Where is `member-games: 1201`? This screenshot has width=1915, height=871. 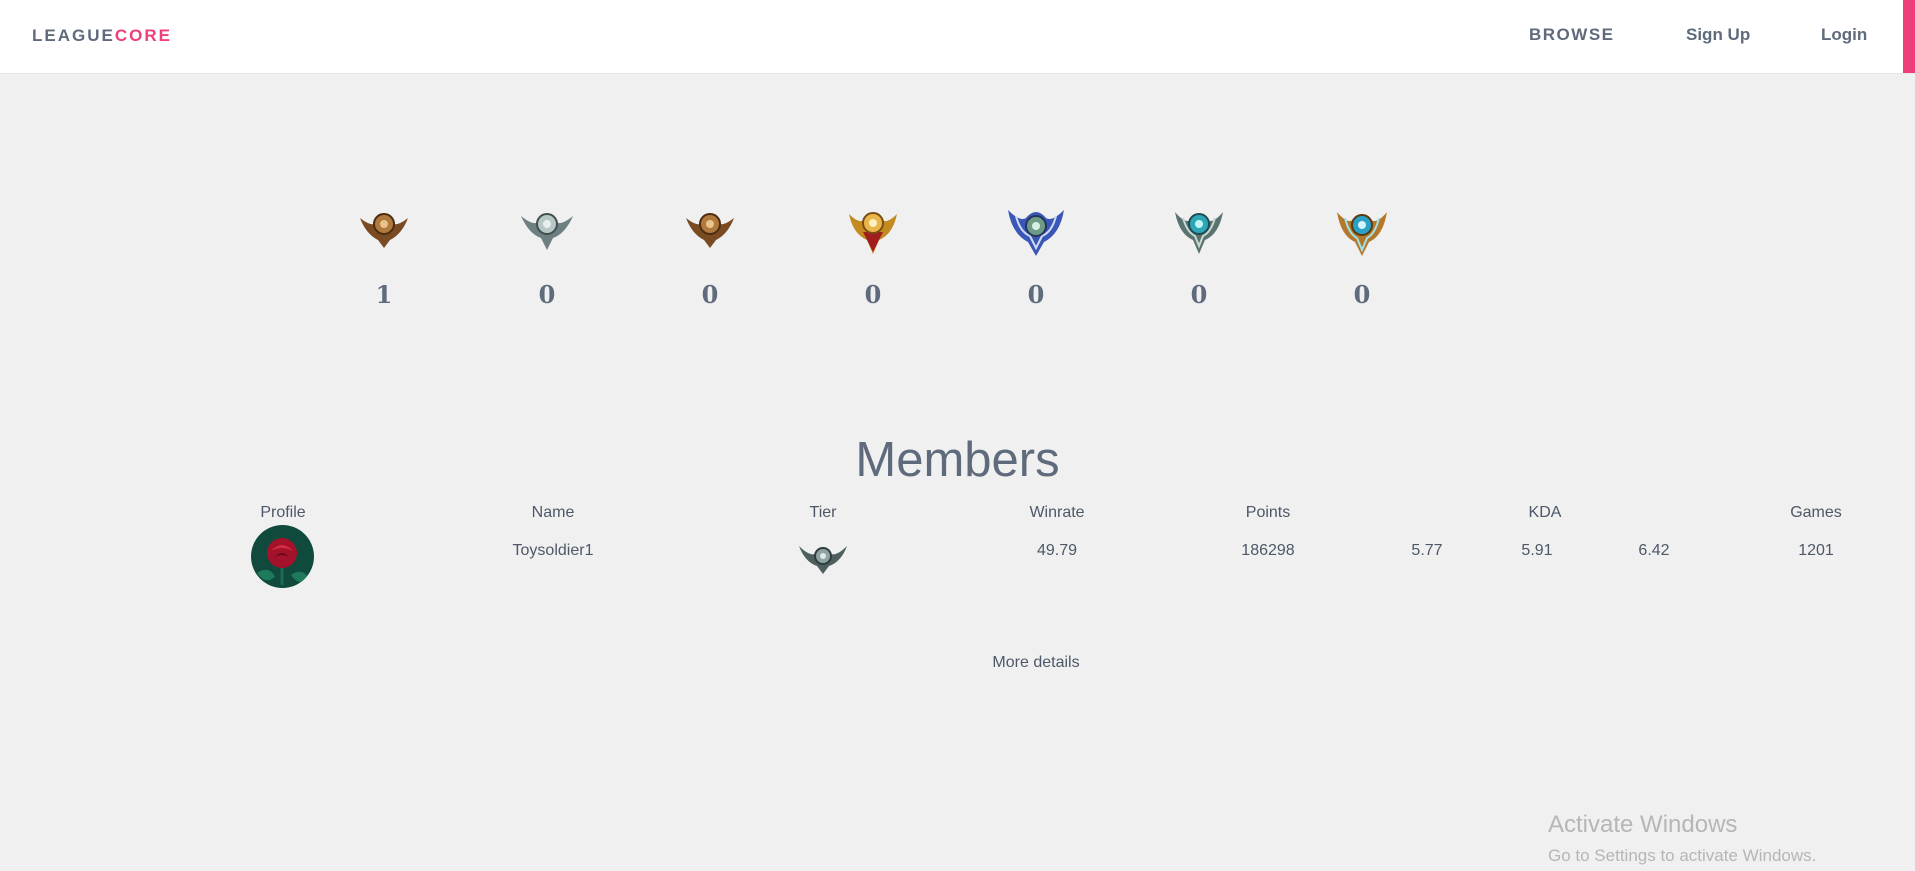
member-games: 1201 is located at coordinates (1816, 550).